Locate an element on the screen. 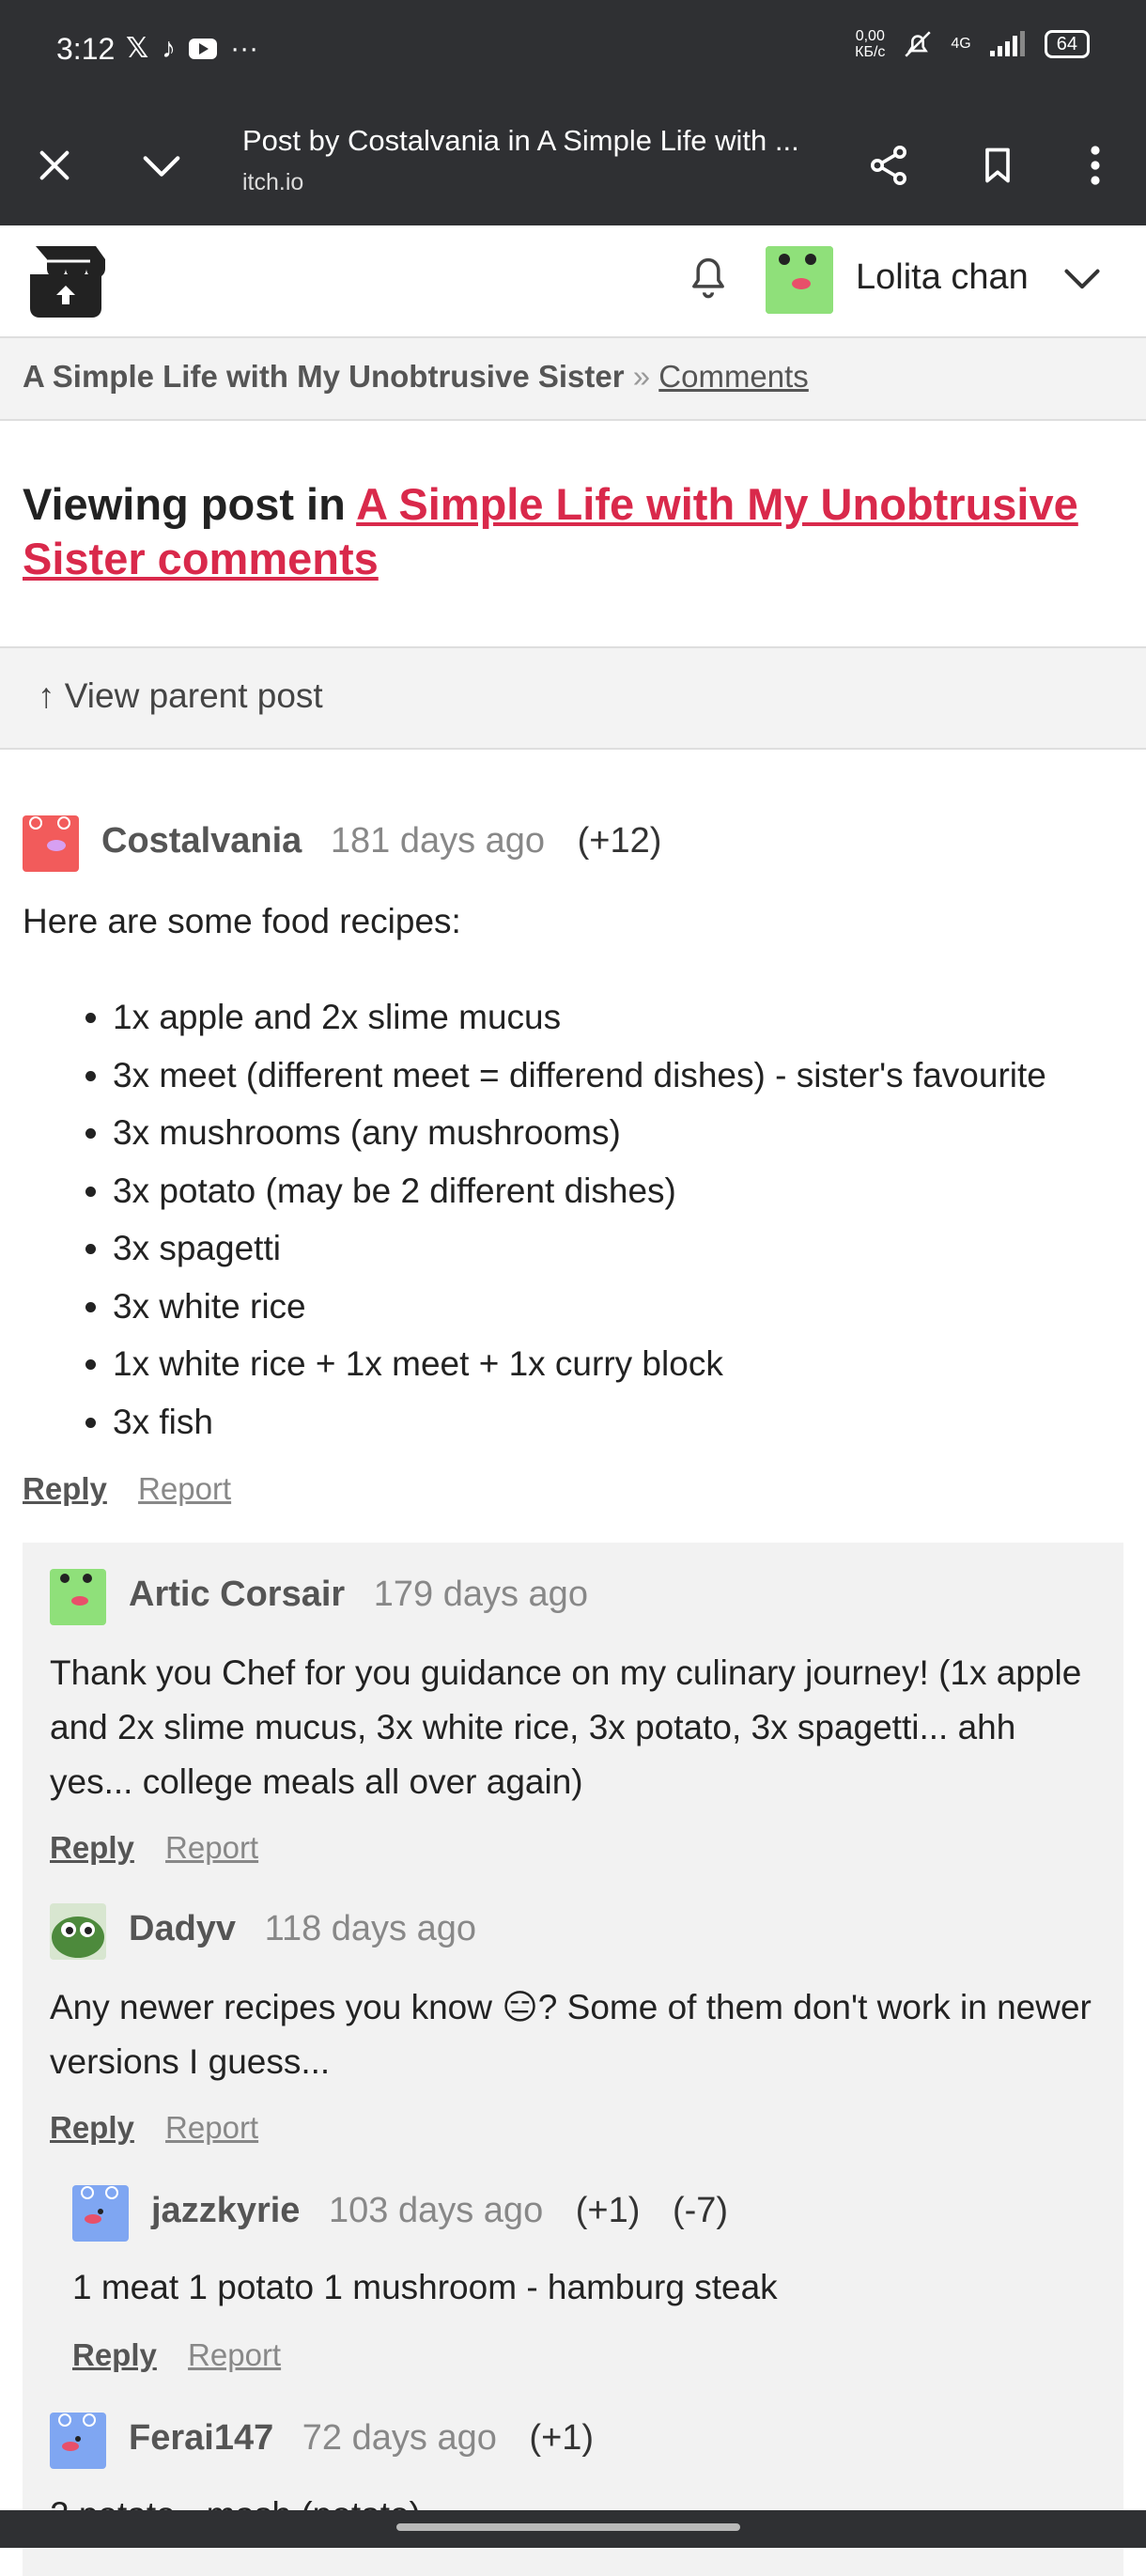  comment-votes-down: (-7) is located at coordinates (700, 2211).